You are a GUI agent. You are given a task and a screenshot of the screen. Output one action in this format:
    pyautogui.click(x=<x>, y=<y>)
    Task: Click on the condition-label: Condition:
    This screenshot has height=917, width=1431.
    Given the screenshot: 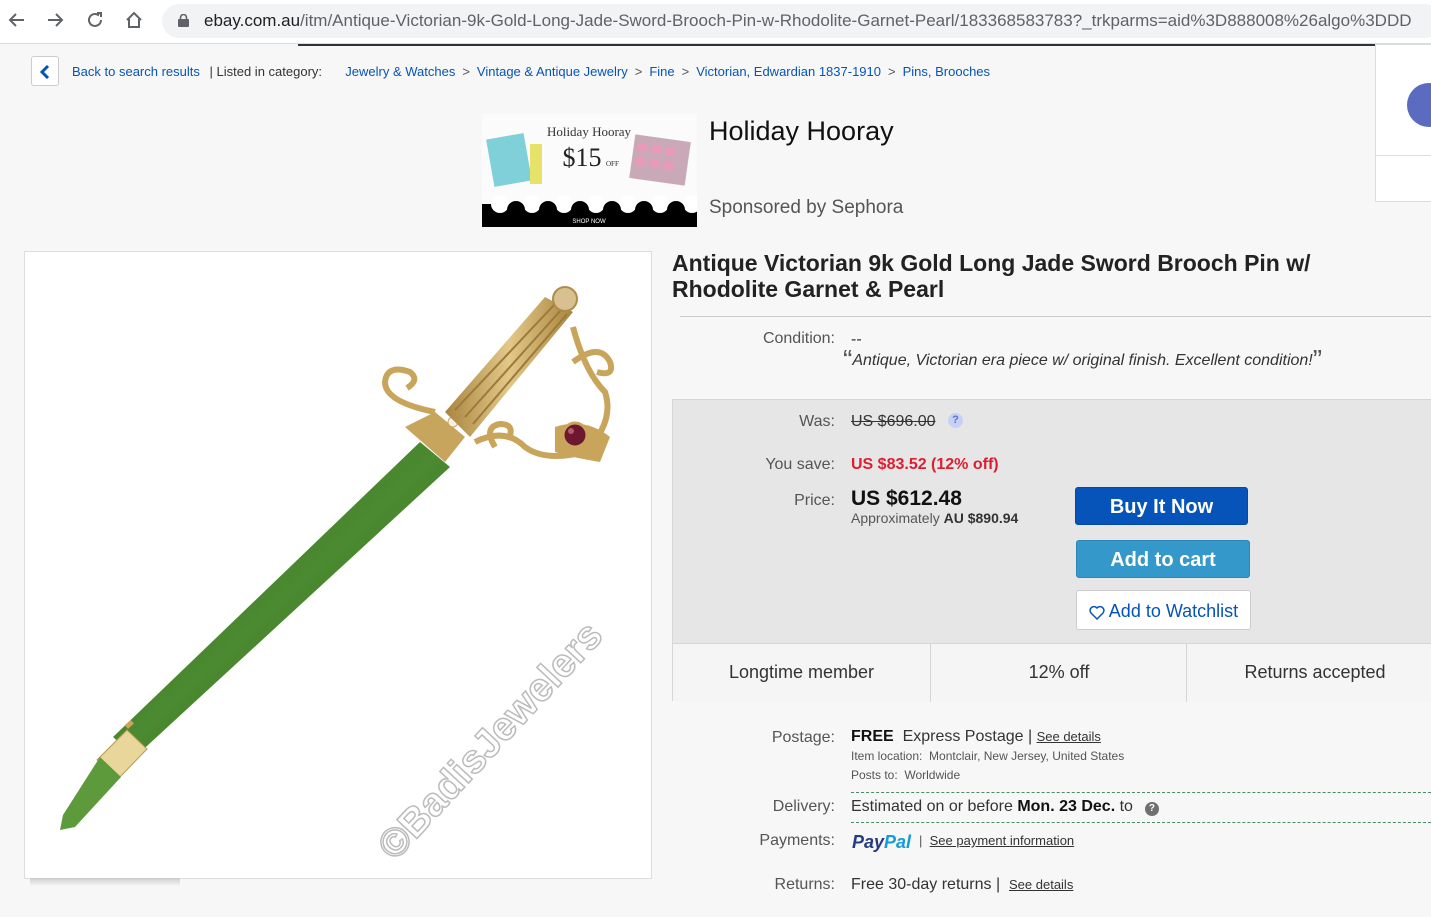 What is the action you would take?
    pyautogui.click(x=798, y=338)
    